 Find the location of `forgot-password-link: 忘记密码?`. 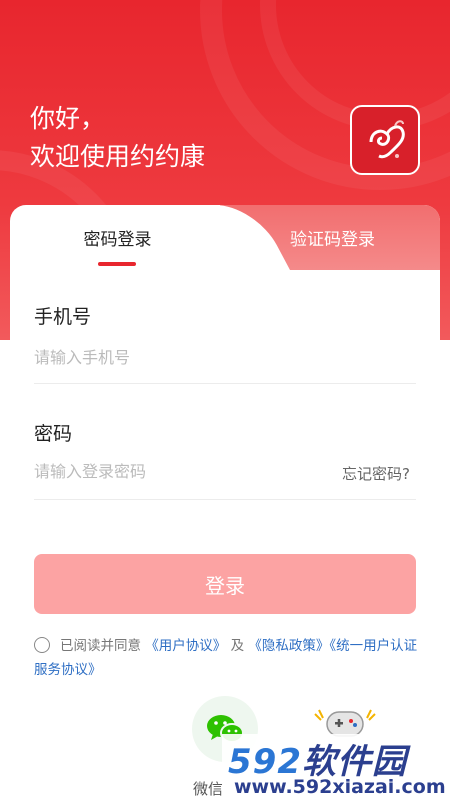

forgot-password-link: 忘记密码? is located at coordinates (376, 473).